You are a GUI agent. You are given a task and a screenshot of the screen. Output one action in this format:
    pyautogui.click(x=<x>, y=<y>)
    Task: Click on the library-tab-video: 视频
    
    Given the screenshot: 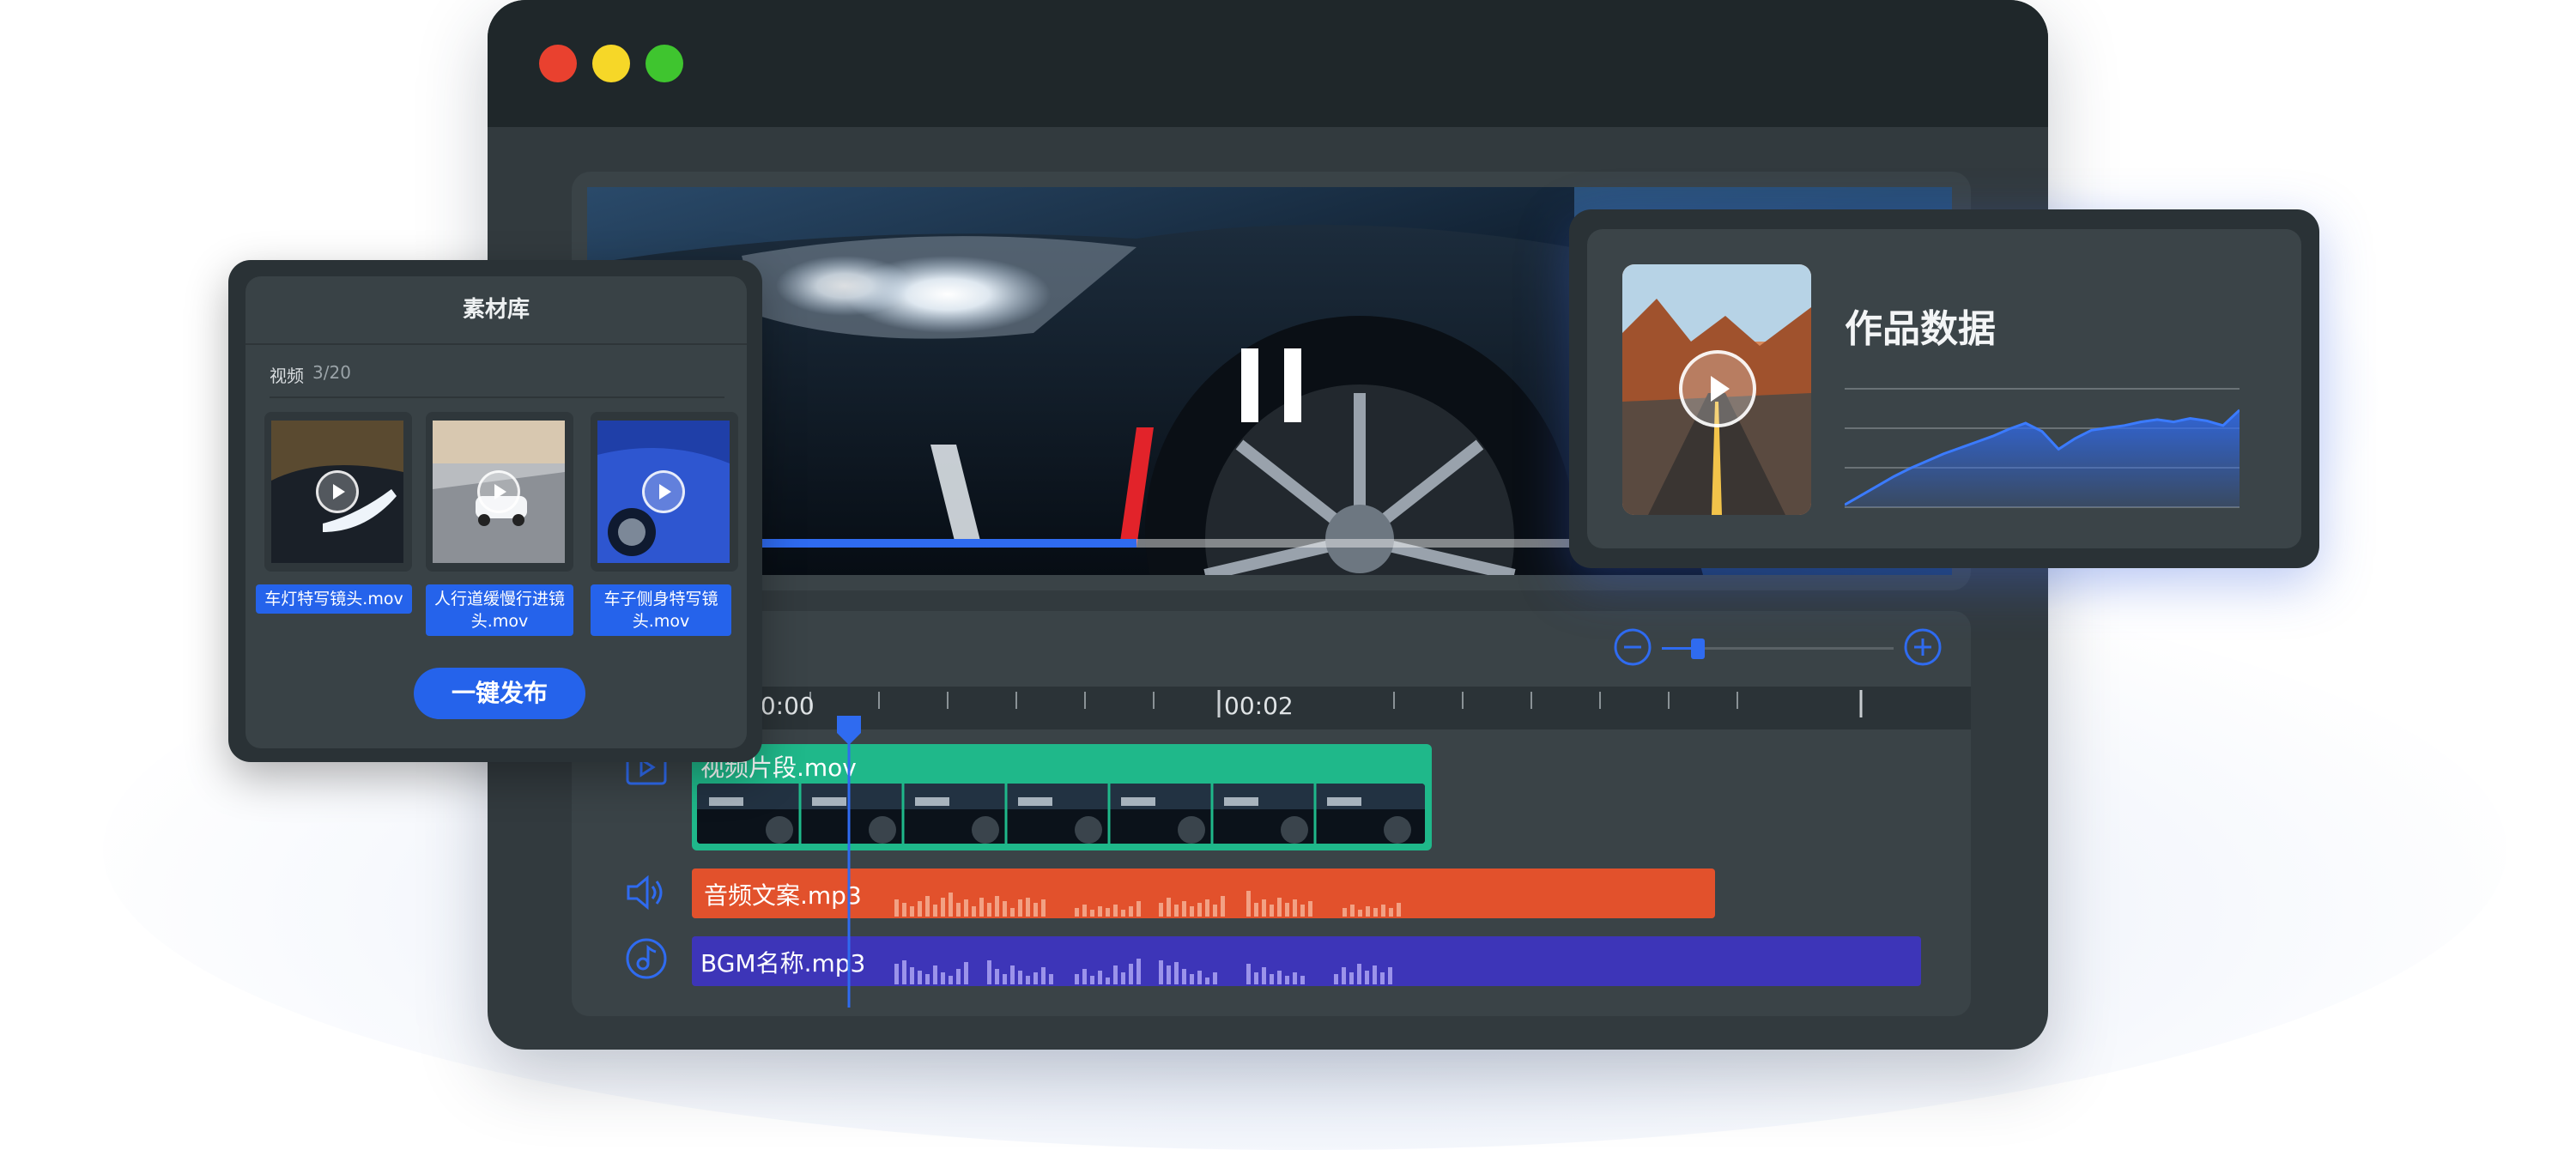 What is the action you would take?
    pyautogui.click(x=287, y=374)
    